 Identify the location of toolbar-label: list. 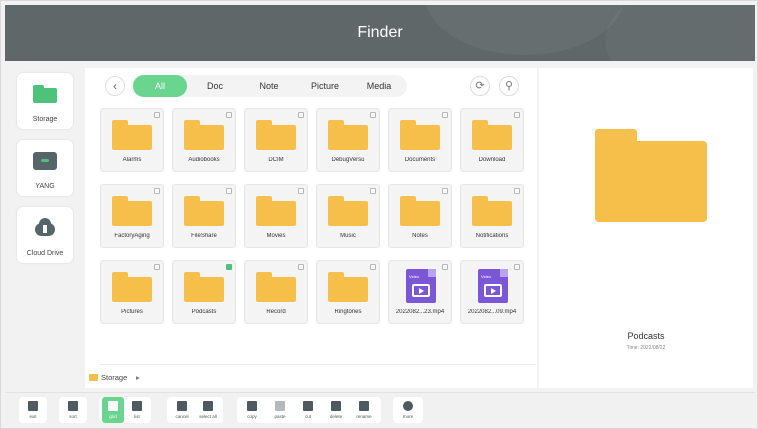
(137, 416).